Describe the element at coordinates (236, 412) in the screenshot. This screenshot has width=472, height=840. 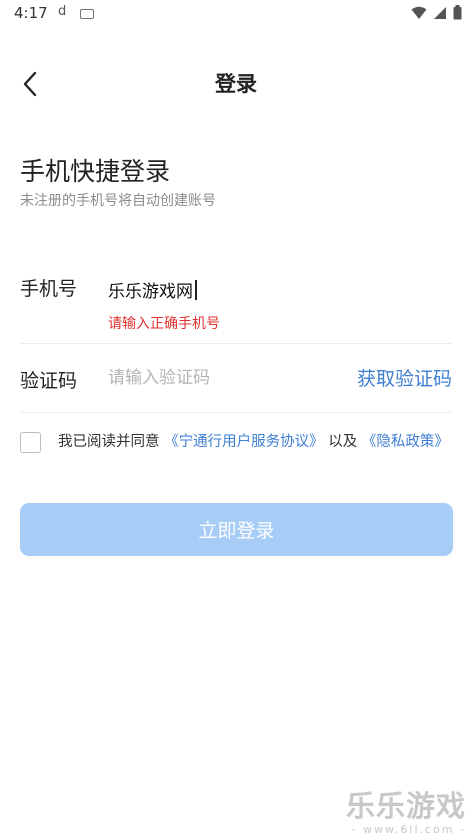
I see `code-divider` at that location.